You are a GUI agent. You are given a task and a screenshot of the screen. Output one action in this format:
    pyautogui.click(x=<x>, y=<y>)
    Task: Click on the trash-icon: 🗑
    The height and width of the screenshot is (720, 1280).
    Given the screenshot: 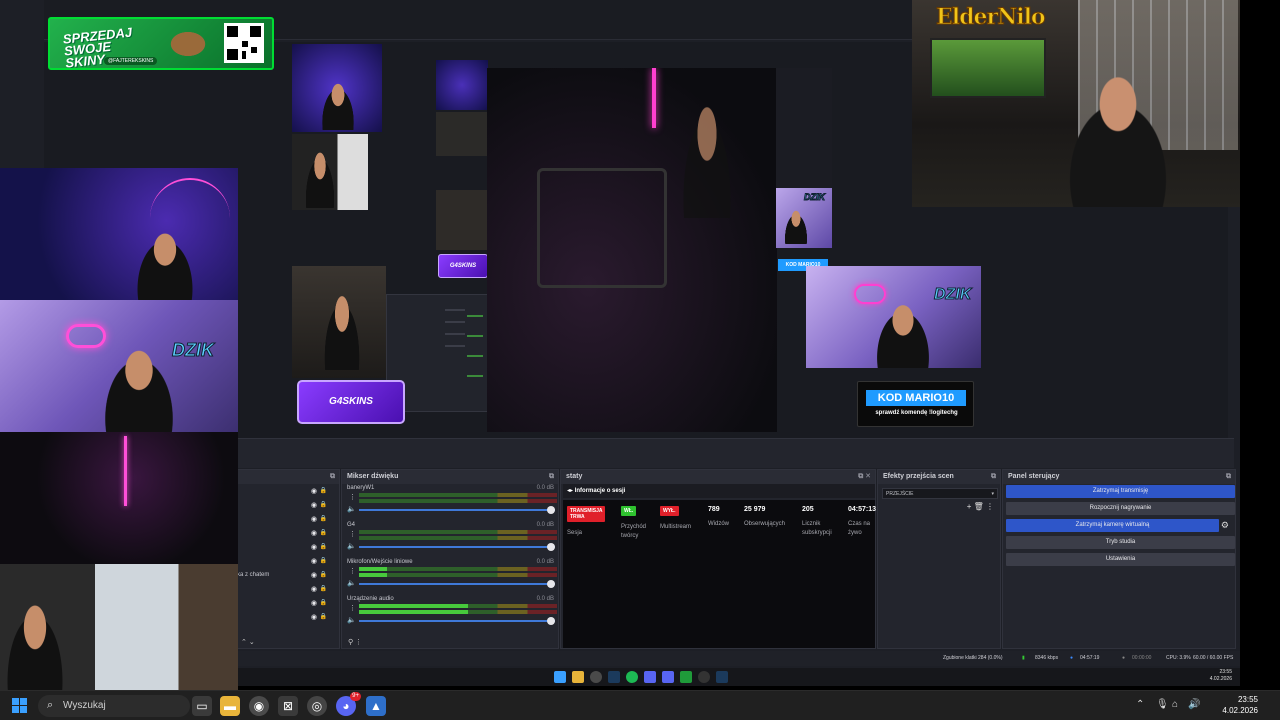 What is the action you would take?
    pyautogui.click(x=979, y=506)
    